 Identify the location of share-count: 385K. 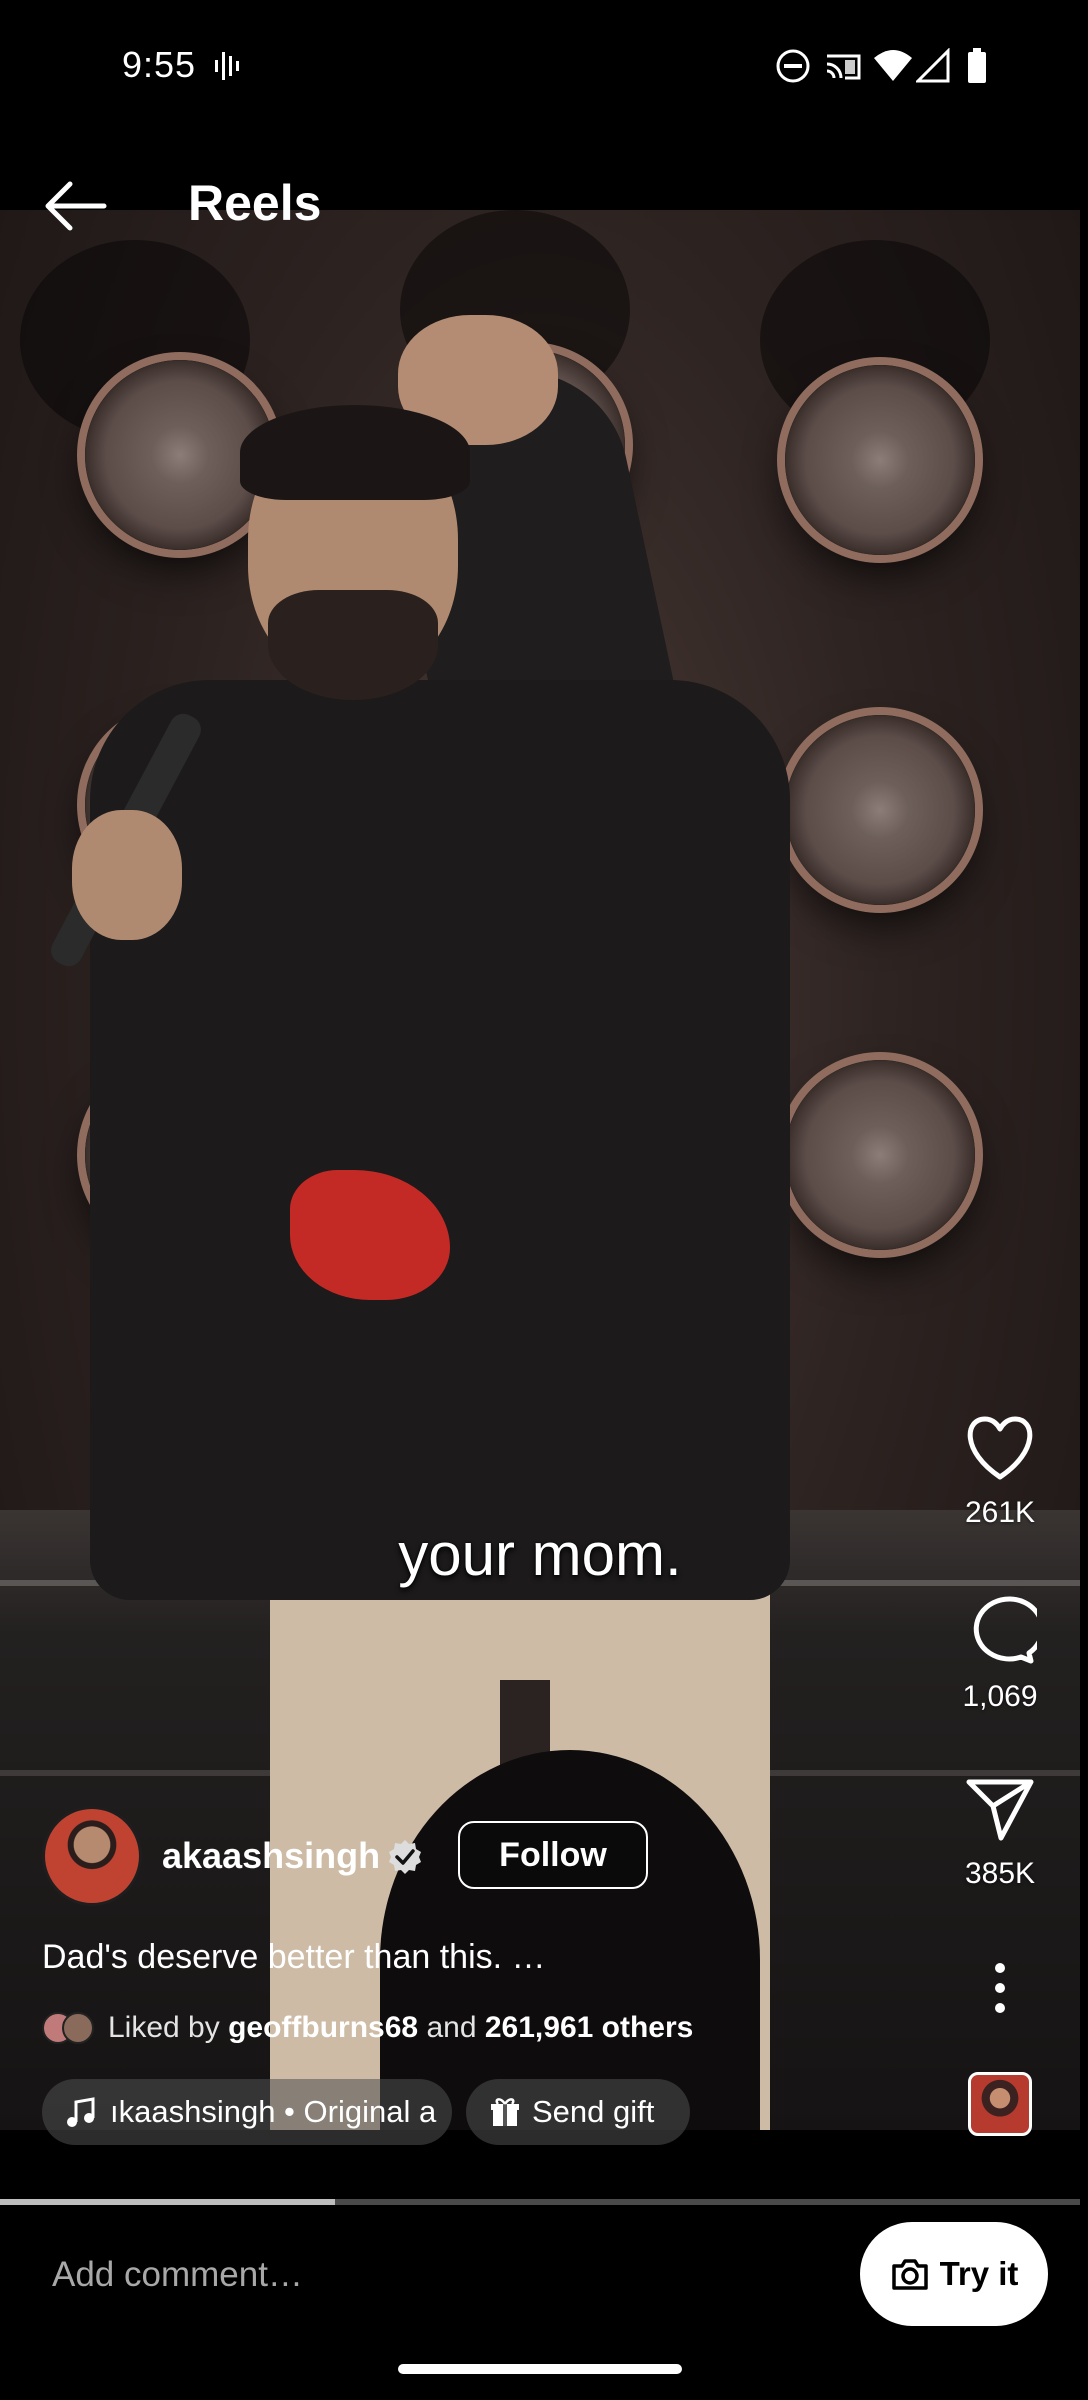
(1000, 1873).